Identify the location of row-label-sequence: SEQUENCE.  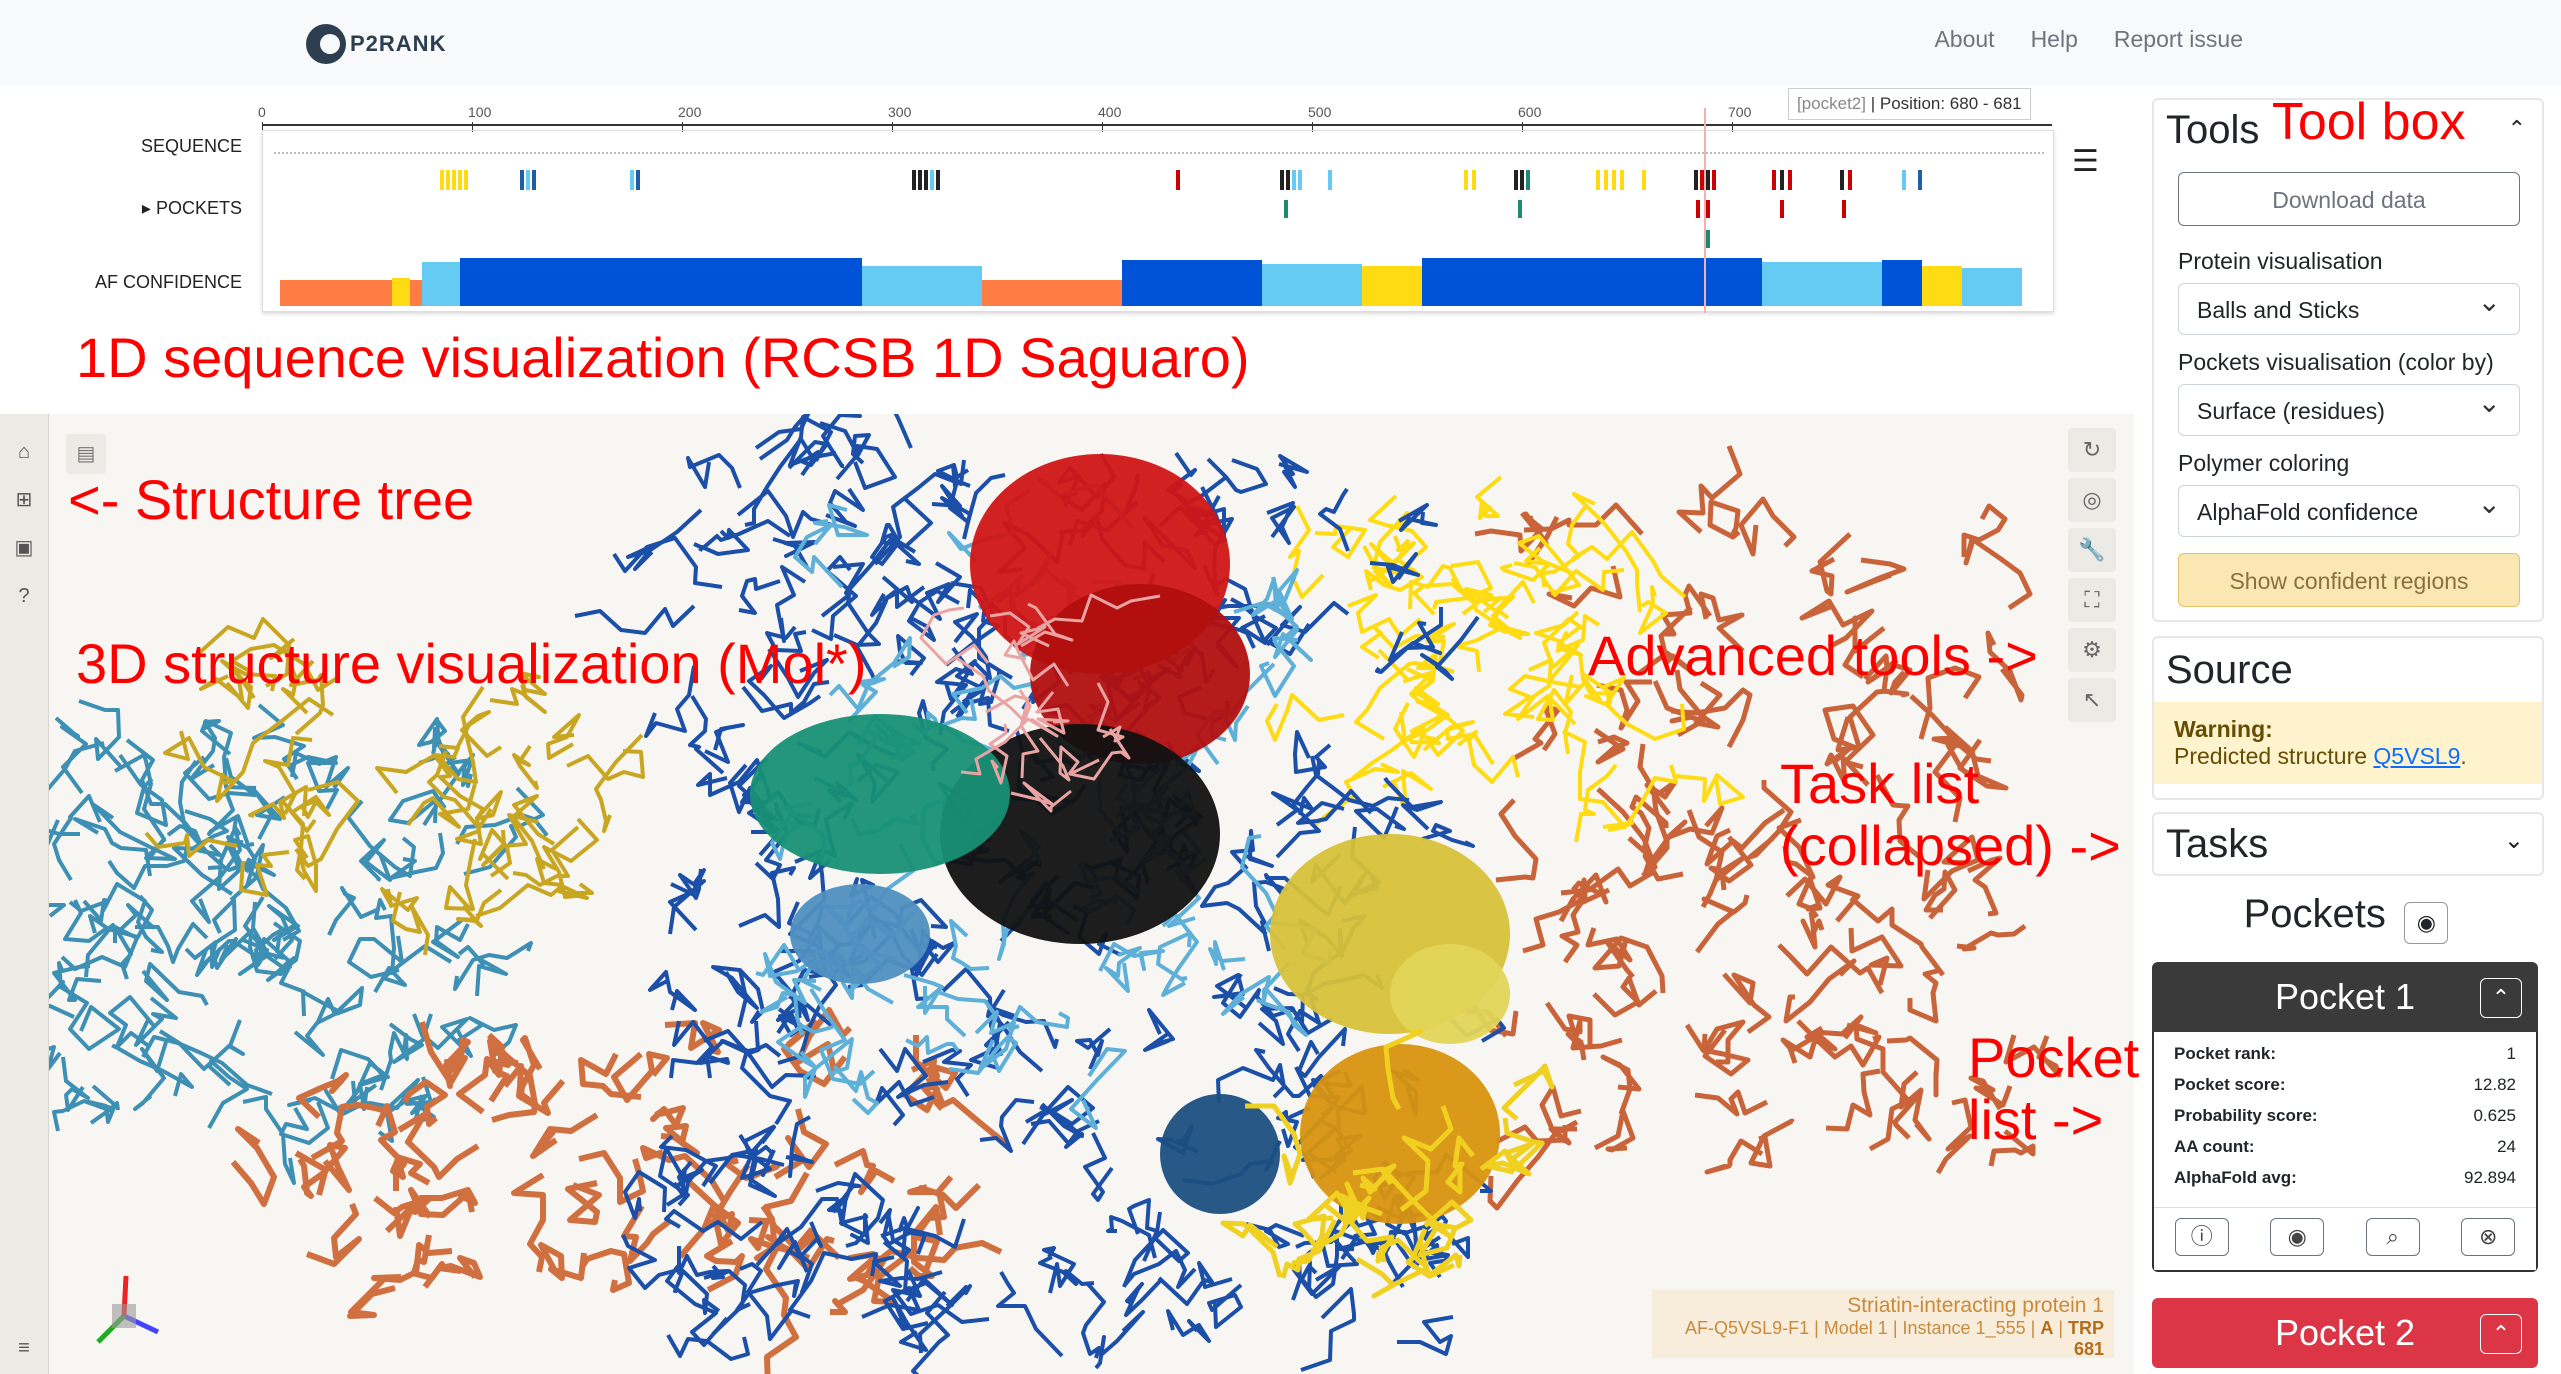
(191, 146).